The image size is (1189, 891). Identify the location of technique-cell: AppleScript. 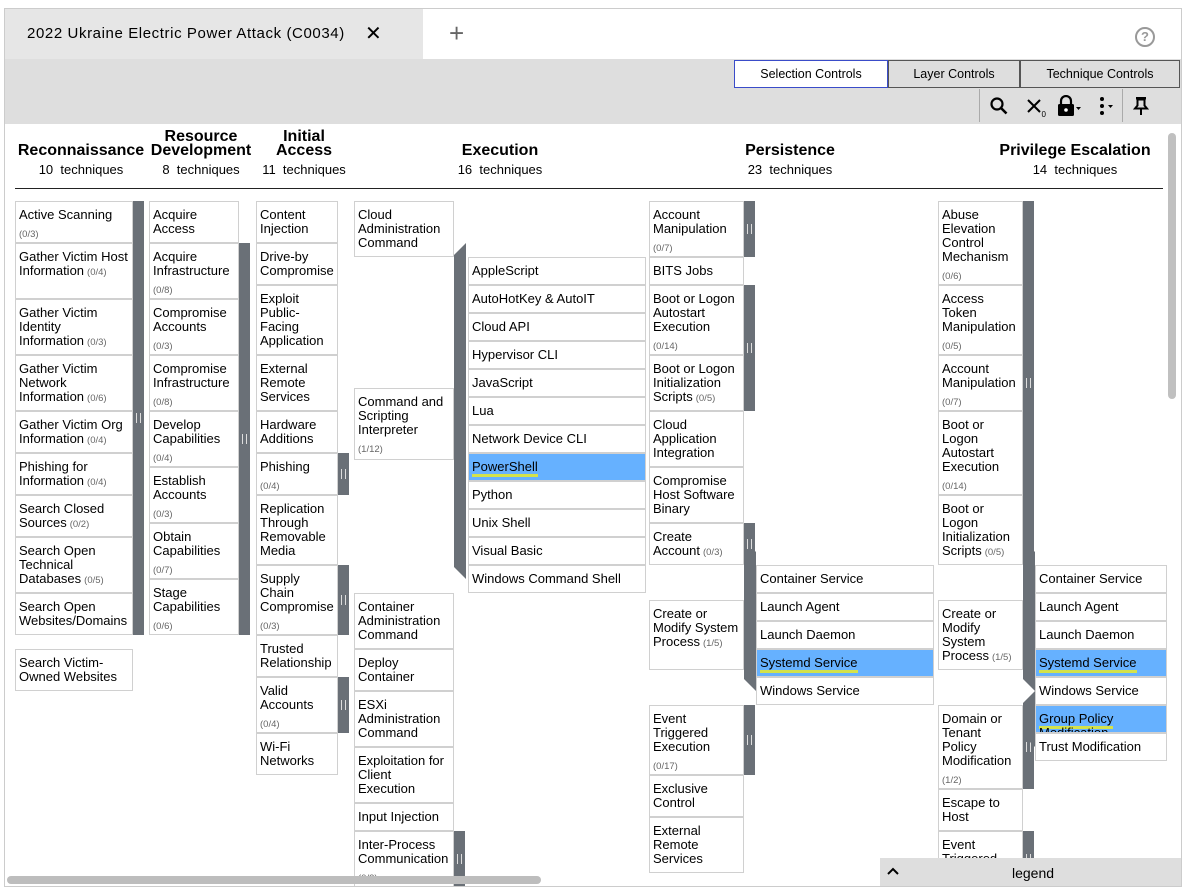
(557, 271).